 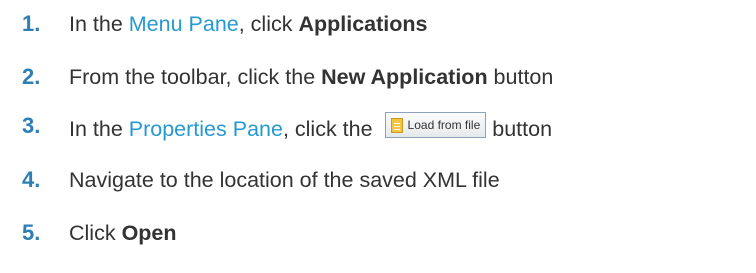 What do you see at coordinates (363, 23) in the screenshot?
I see `applications-label: Applications` at bounding box center [363, 23].